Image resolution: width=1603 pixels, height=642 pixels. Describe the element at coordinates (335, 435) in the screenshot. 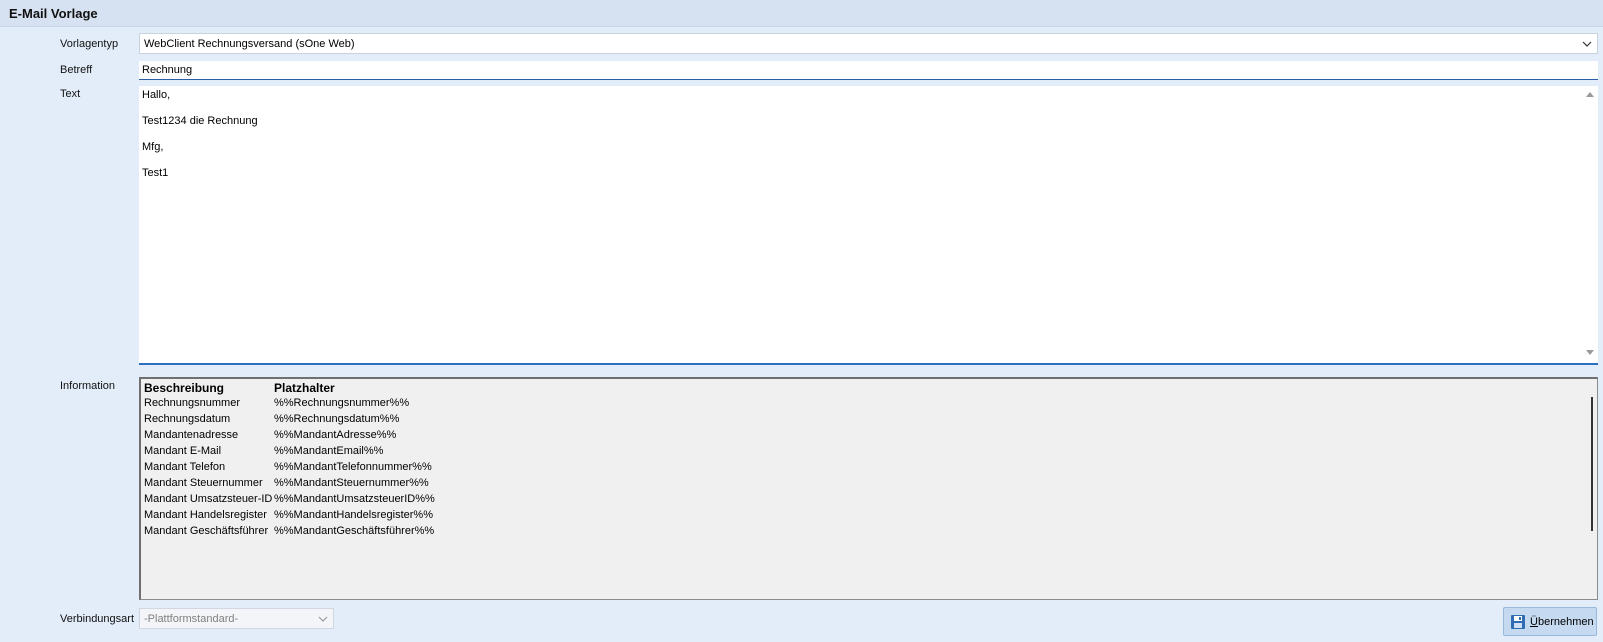

I see `table-row-placeholder: %%MandantAdresse%%` at that location.